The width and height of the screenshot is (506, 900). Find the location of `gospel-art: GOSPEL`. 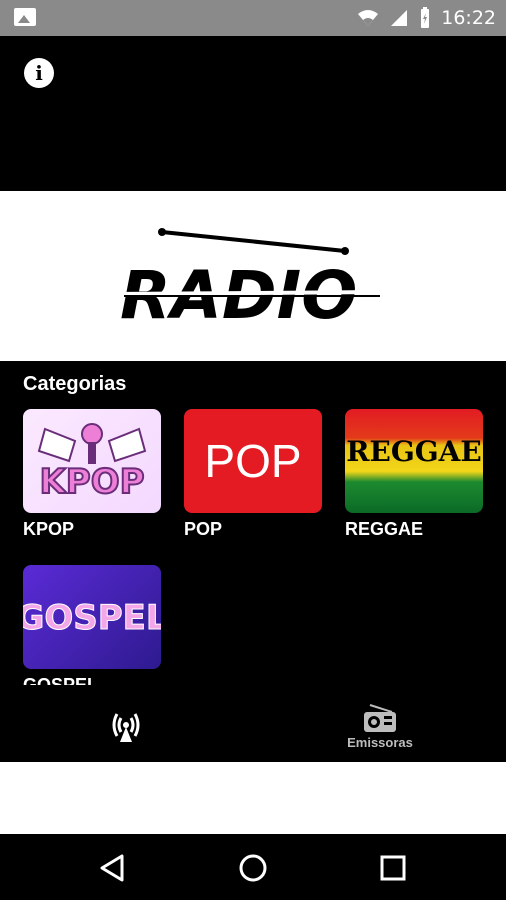

gospel-art: GOSPEL is located at coordinates (92, 618).